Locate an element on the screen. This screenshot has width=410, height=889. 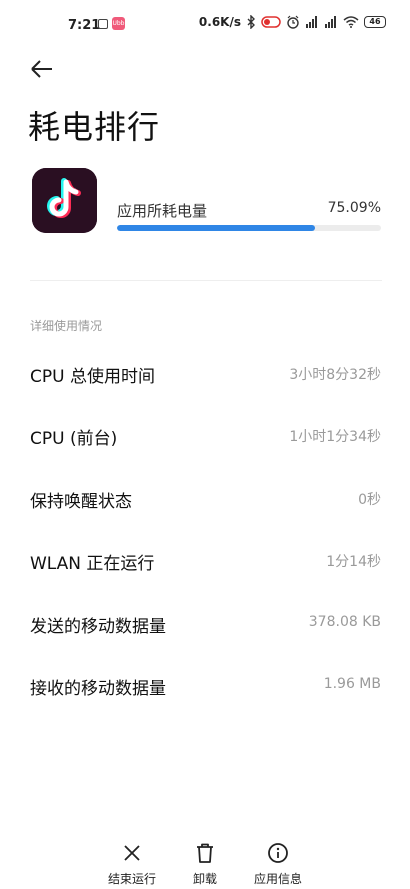
usage-progress-fill is located at coordinates (216, 228).